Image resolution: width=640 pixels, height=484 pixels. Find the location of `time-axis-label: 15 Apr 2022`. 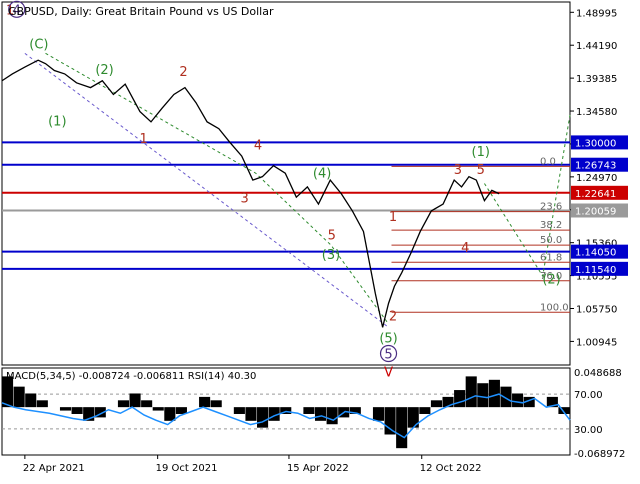

time-axis-label: 15 Apr 2022 is located at coordinates (318, 468).